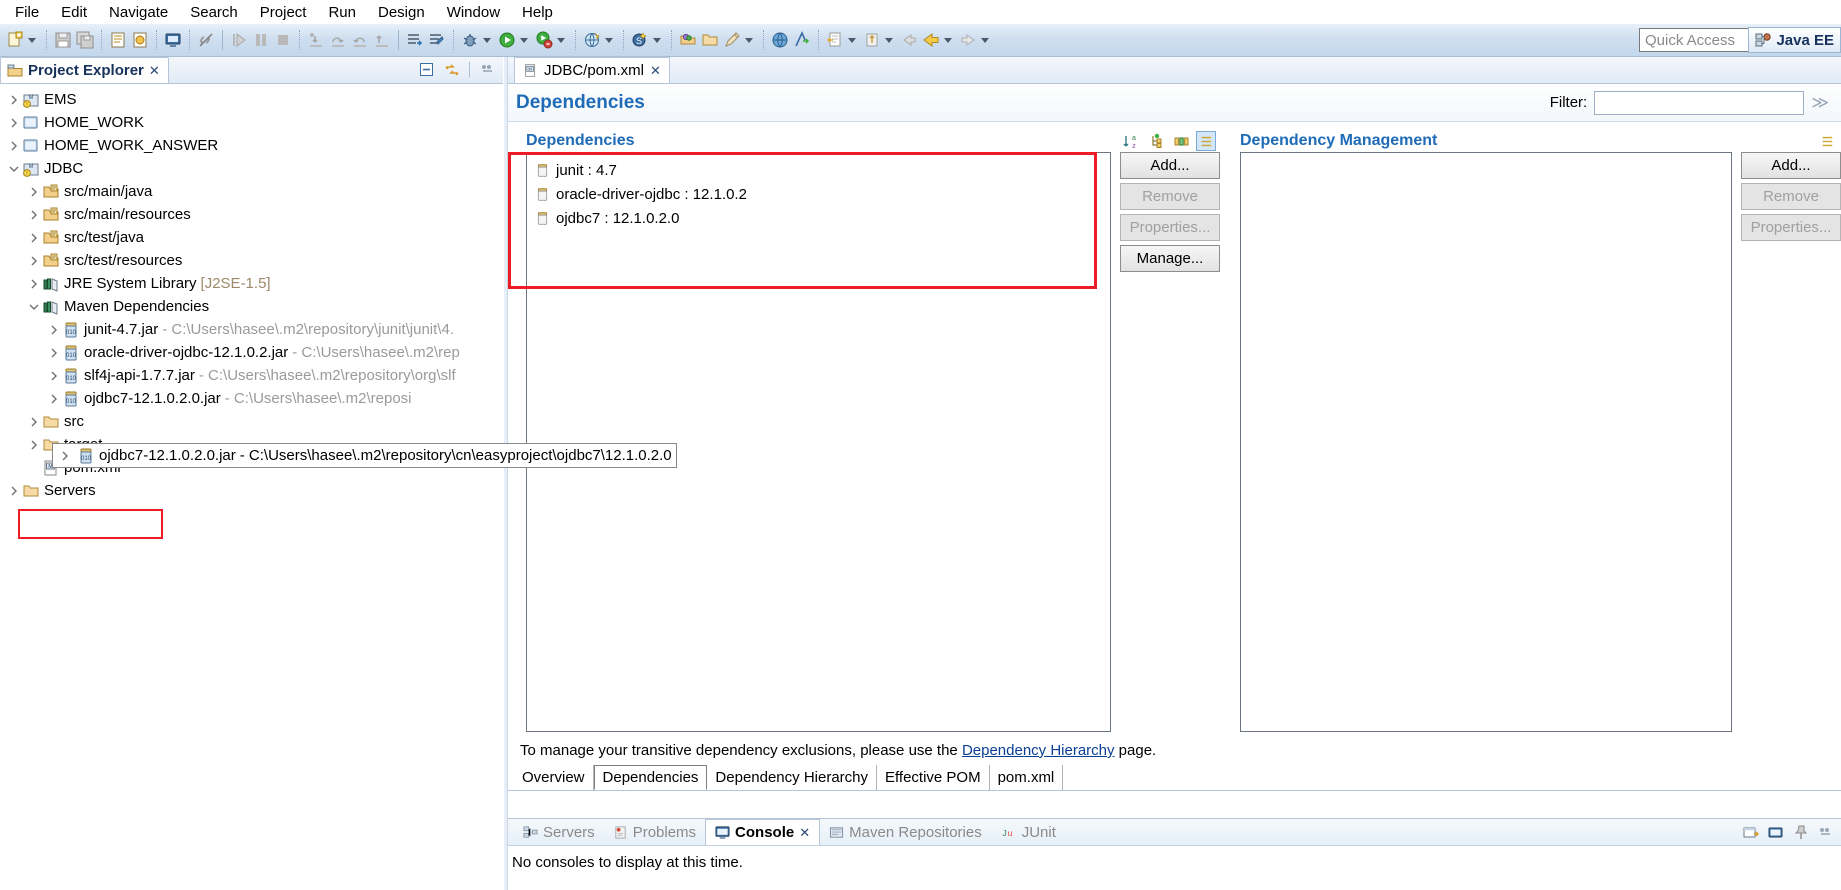 The image size is (1841, 890). Describe the element at coordinates (239, 40) in the screenshot. I see `debug-resume-icon` at that location.